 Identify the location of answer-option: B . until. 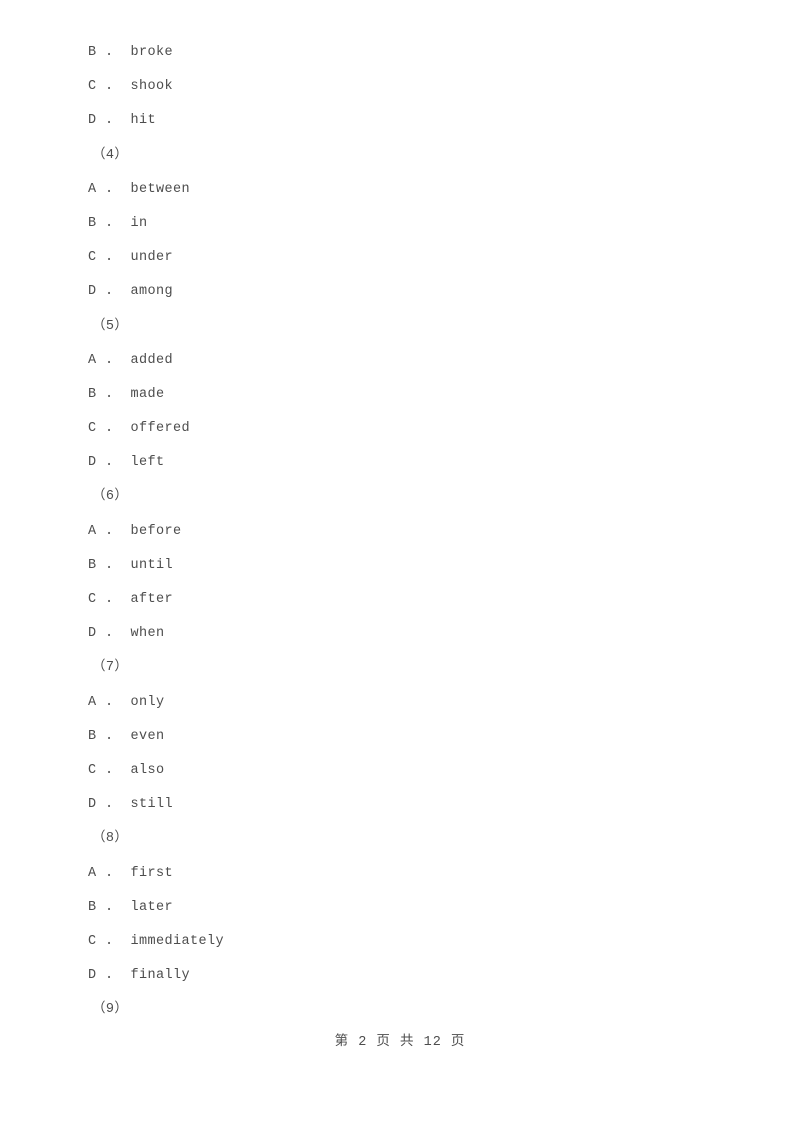
(398, 566).